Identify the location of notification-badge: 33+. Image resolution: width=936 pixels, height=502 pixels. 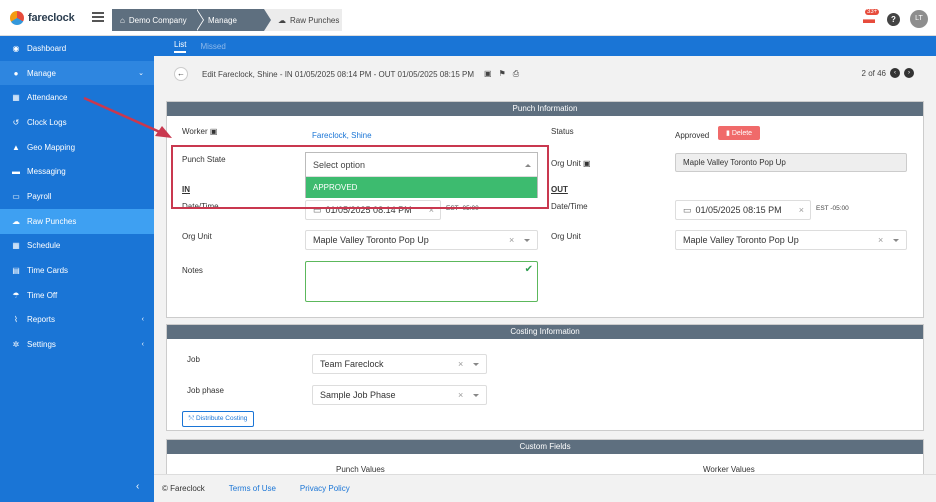
(872, 12).